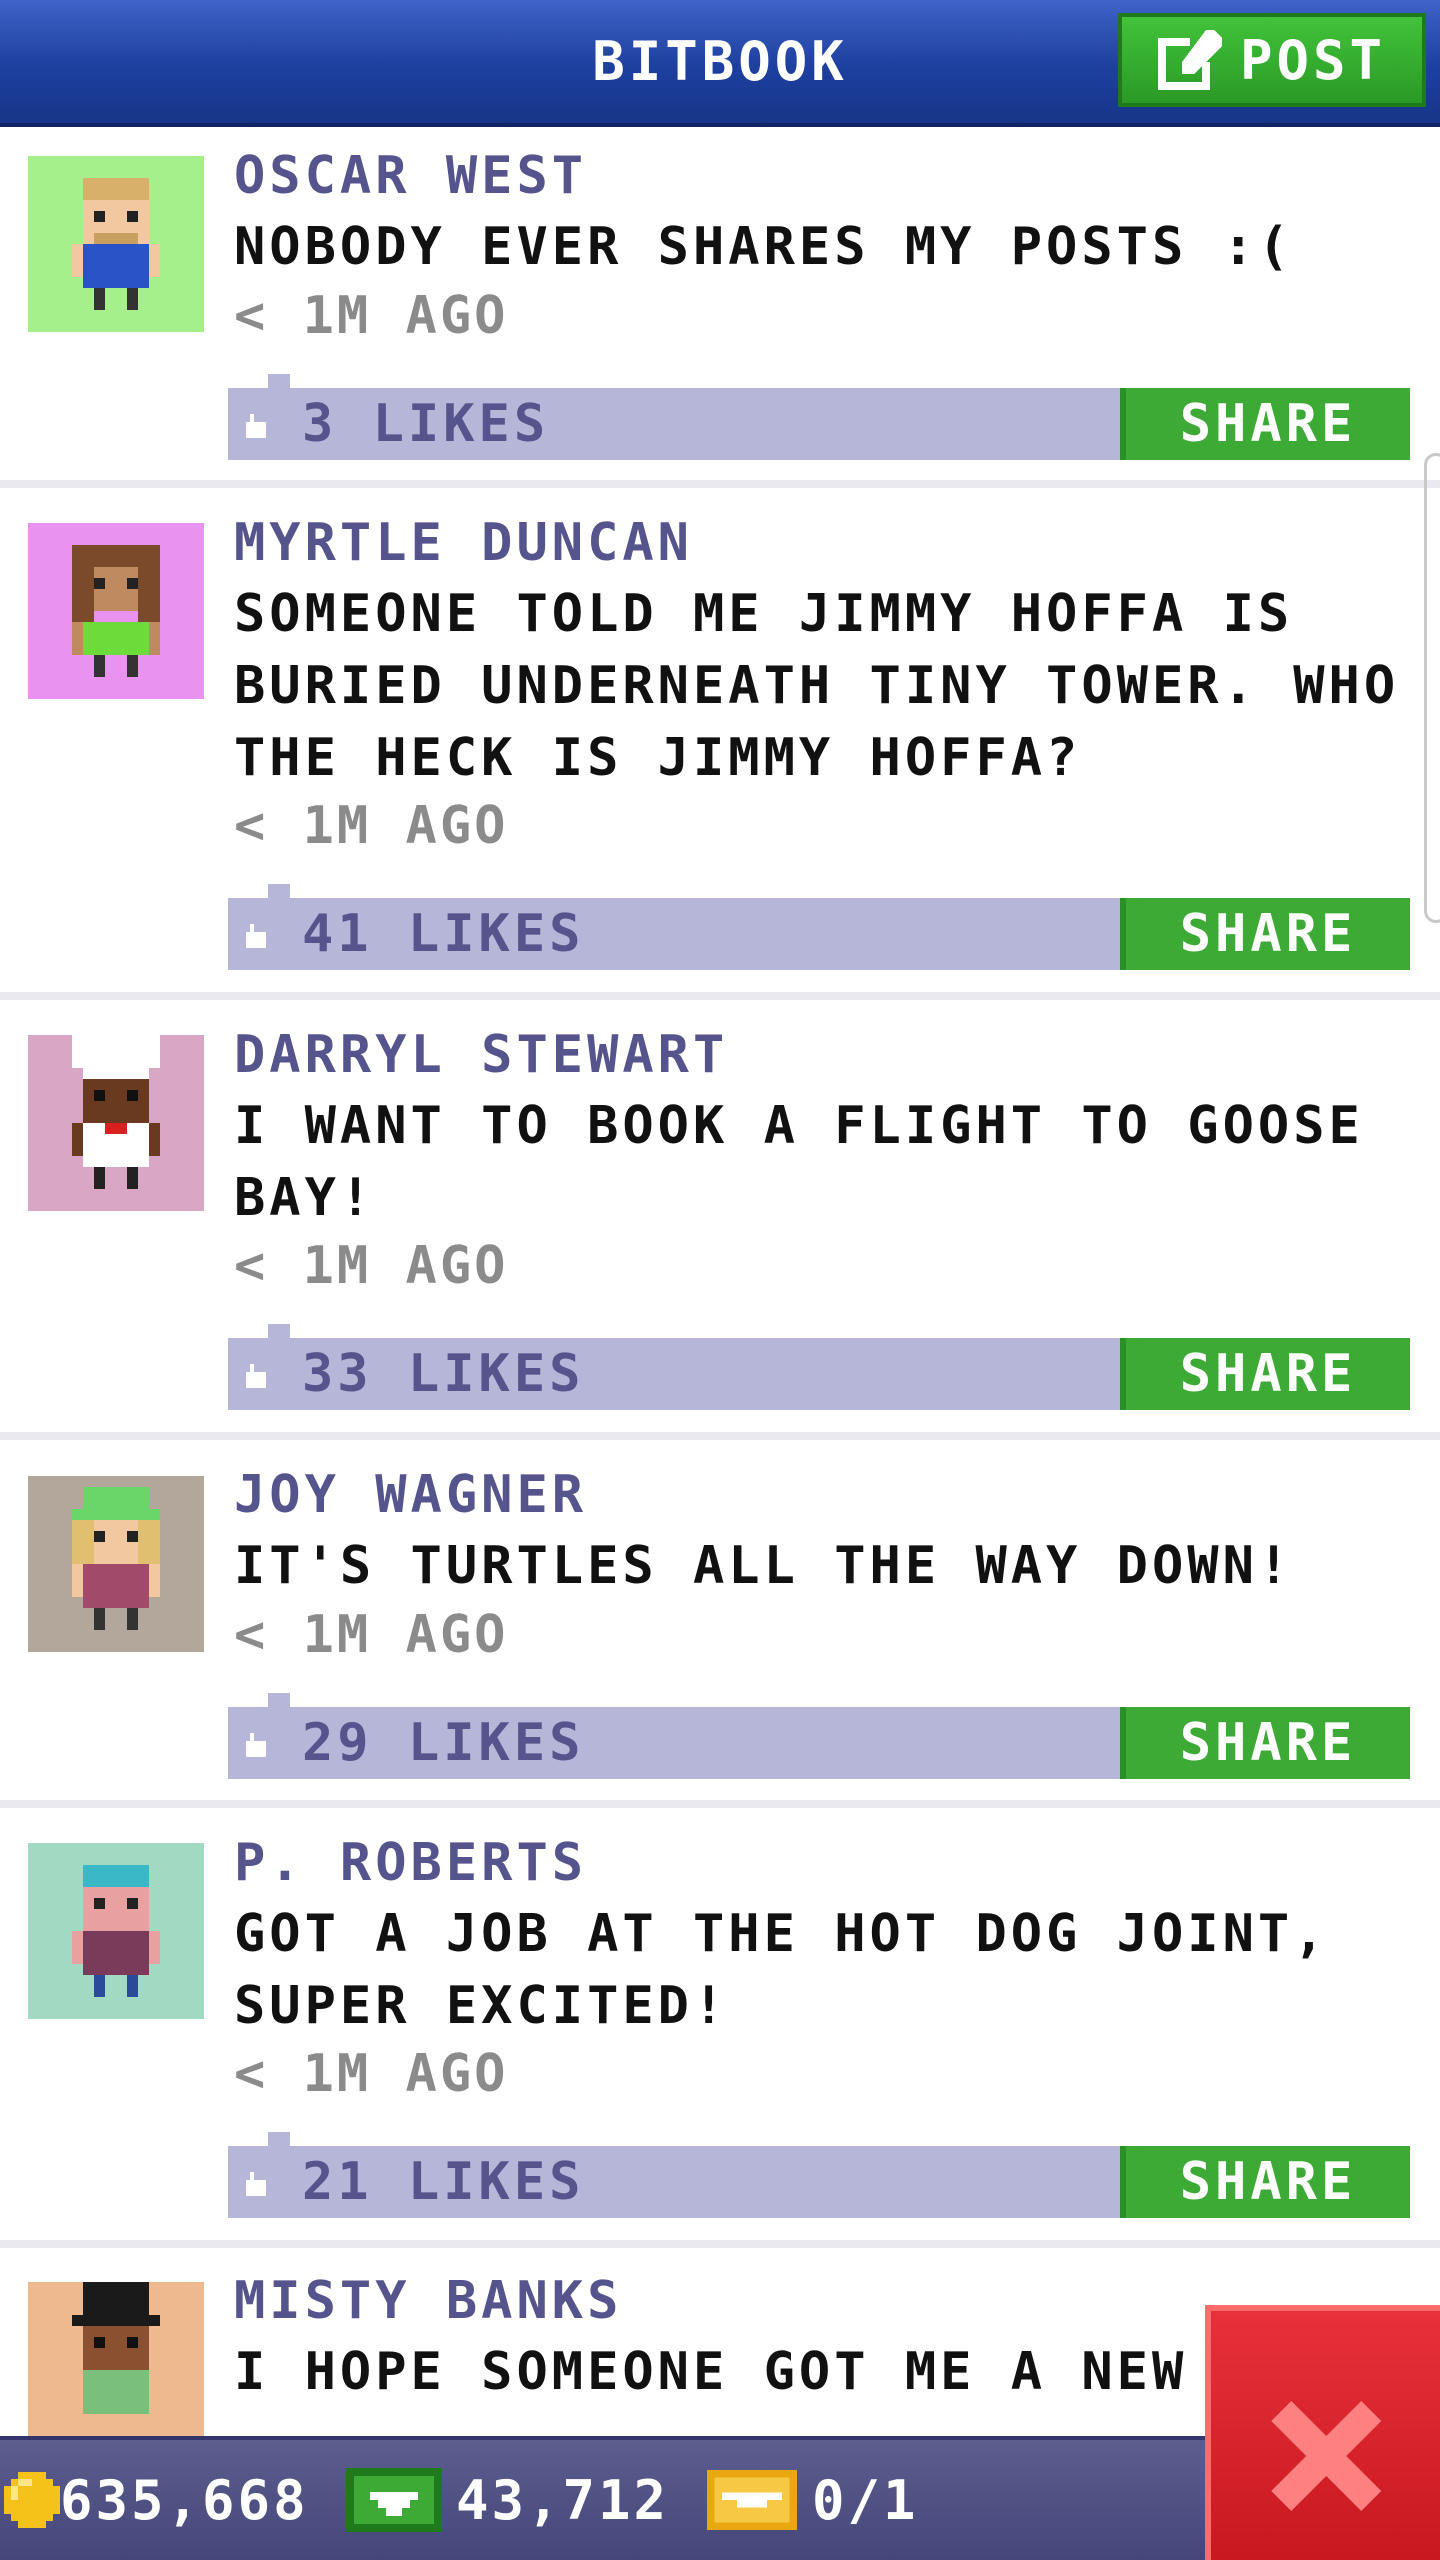  What do you see at coordinates (463, 543) in the screenshot?
I see `post-author: MYRTLE DUNCAN` at bounding box center [463, 543].